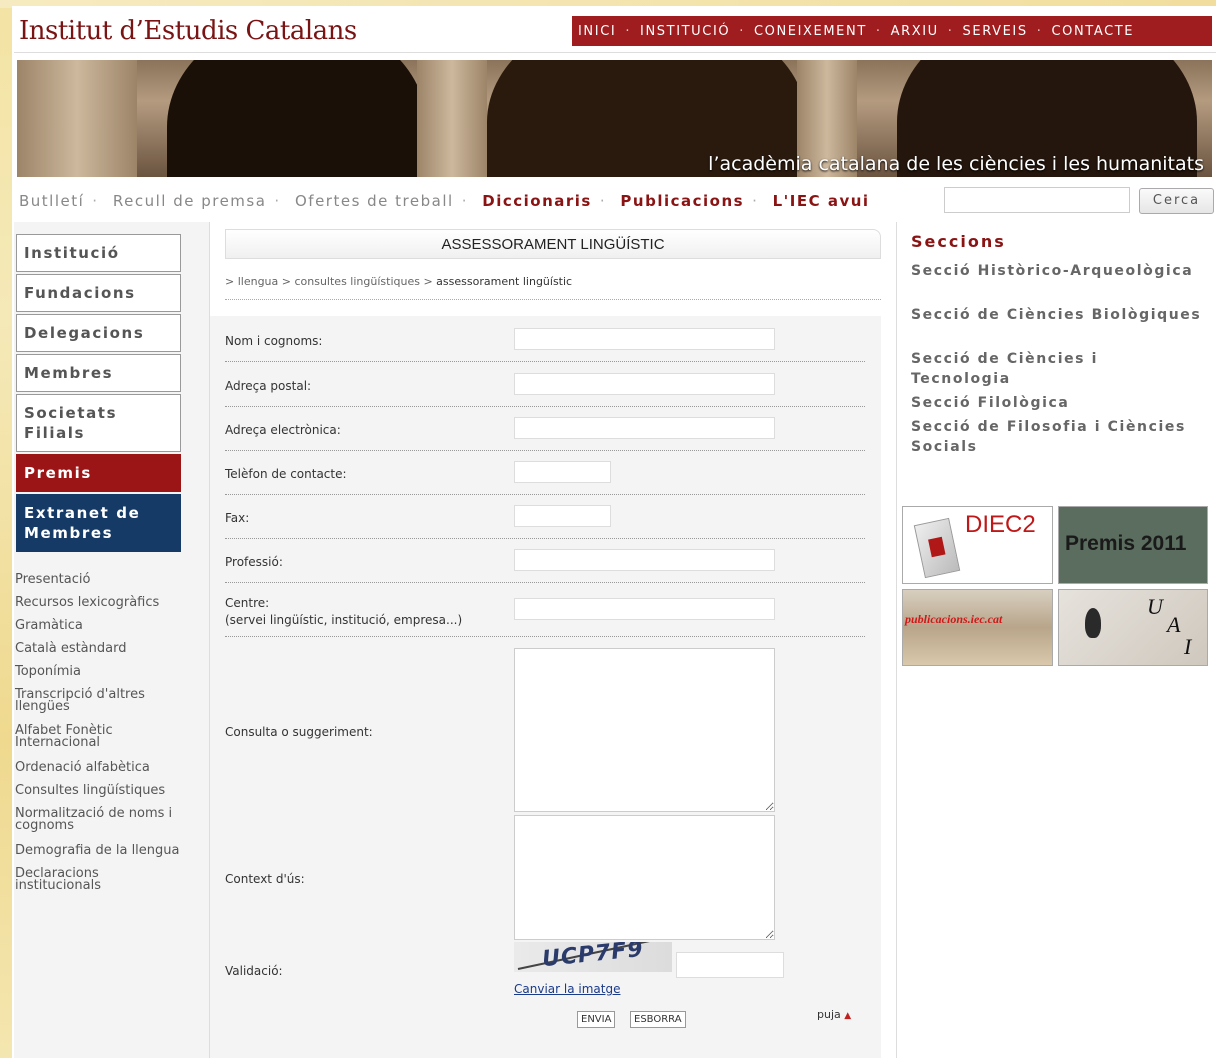  I want to click on nav-coneixement: CONEIXEMENT, so click(810, 31).